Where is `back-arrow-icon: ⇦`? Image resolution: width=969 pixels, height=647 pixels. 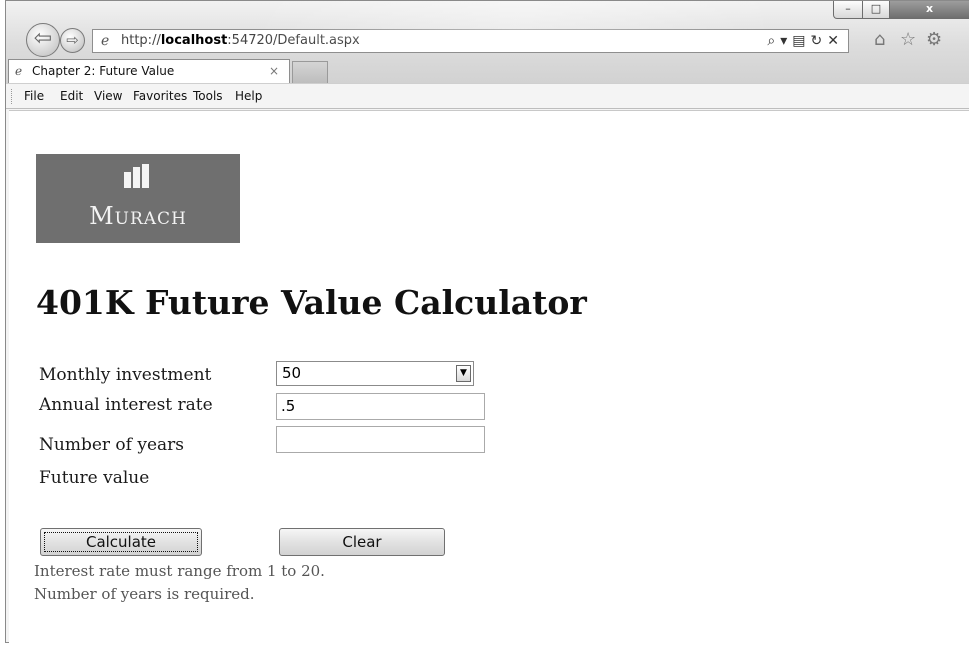 back-arrow-icon: ⇦ is located at coordinates (43, 38).